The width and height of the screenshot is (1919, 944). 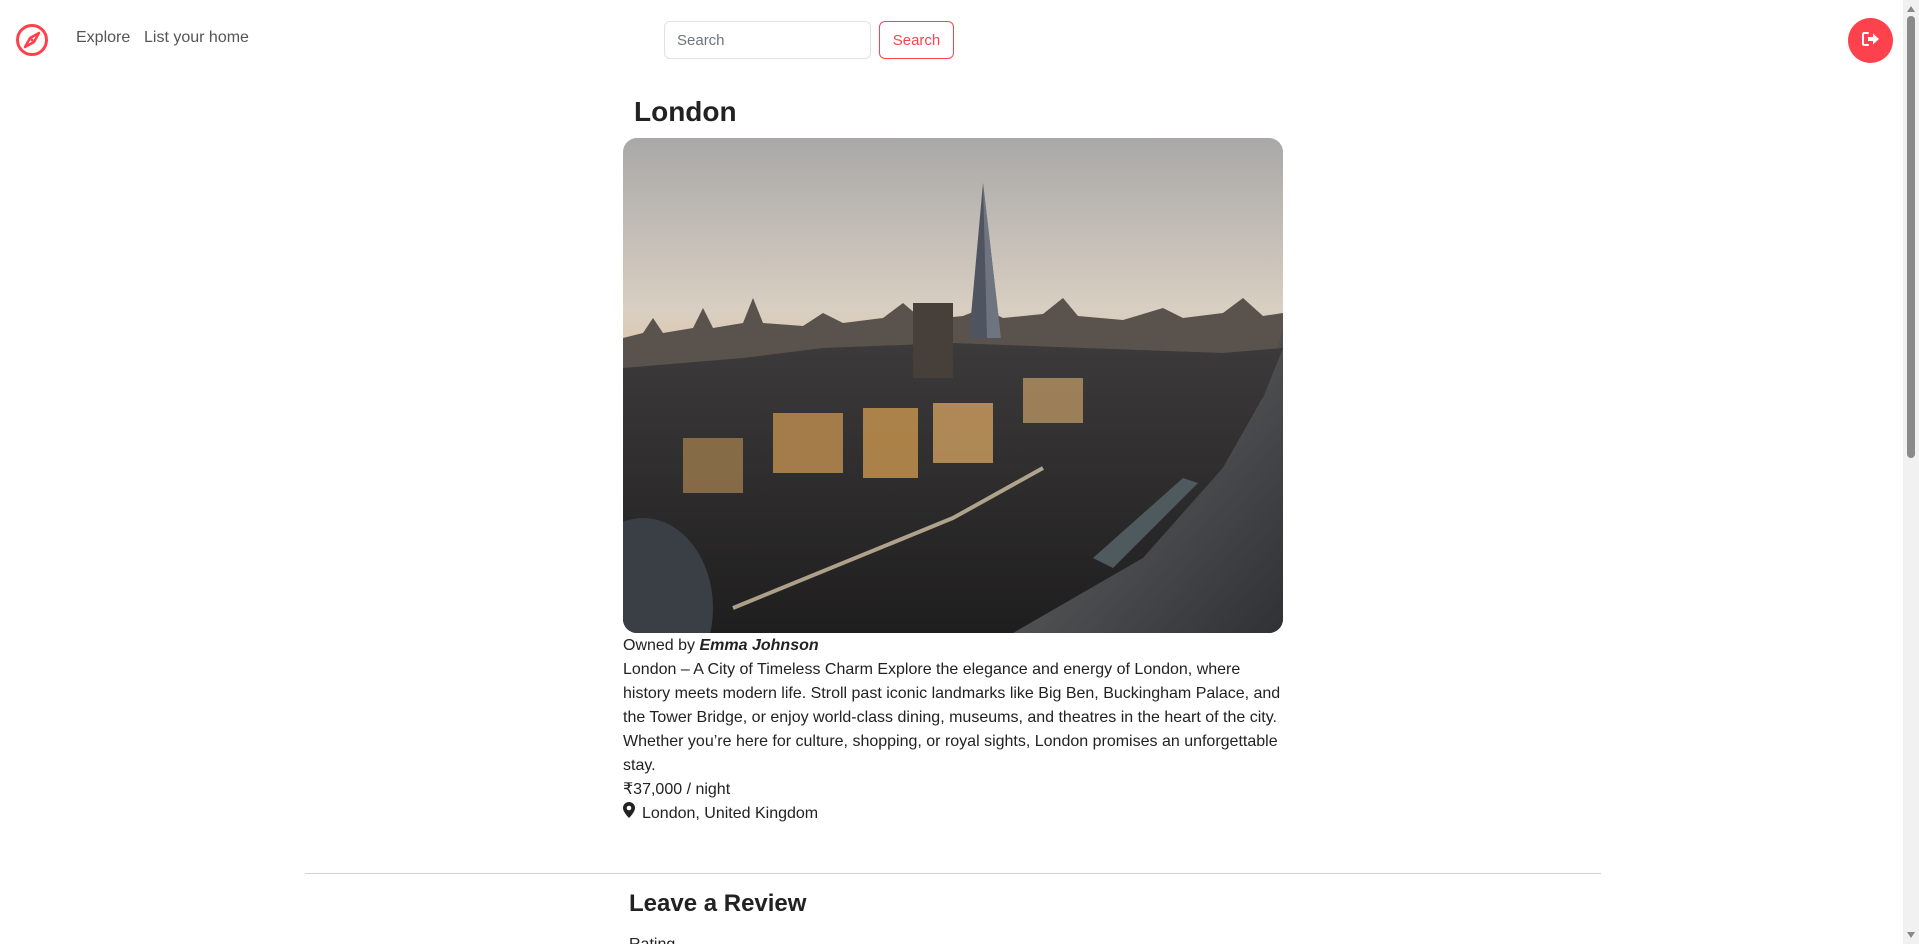 What do you see at coordinates (730, 813) in the screenshot?
I see `location-text: London, United Kingdom` at bounding box center [730, 813].